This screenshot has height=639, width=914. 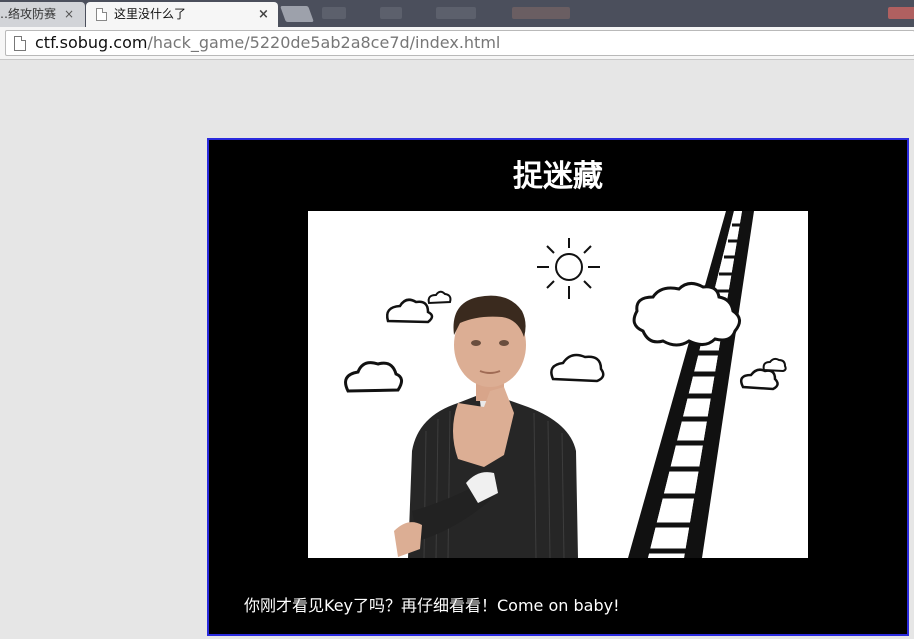 What do you see at coordinates (91, 42) in the screenshot?
I see `url-host: ctf.sobug.com` at bounding box center [91, 42].